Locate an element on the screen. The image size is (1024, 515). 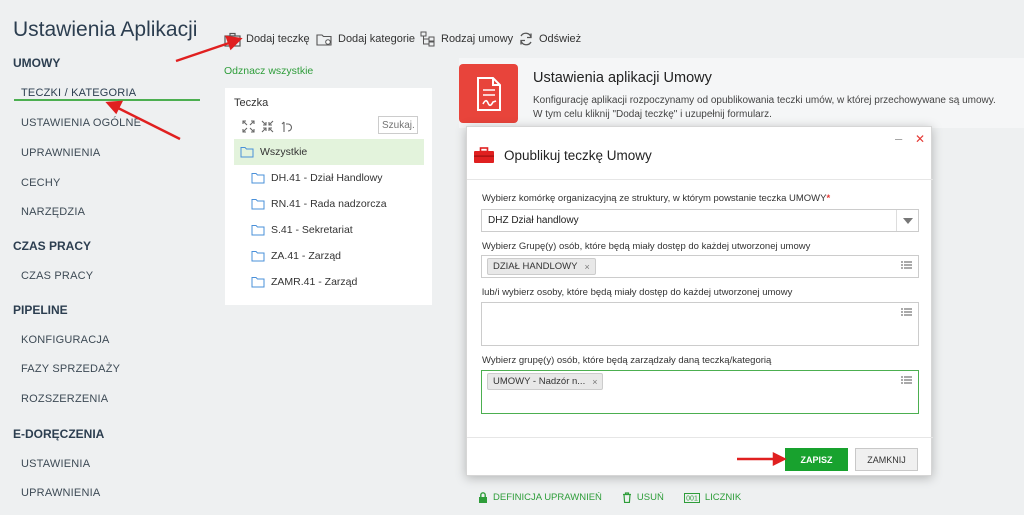
lock-icon is located at coordinates (483, 497).